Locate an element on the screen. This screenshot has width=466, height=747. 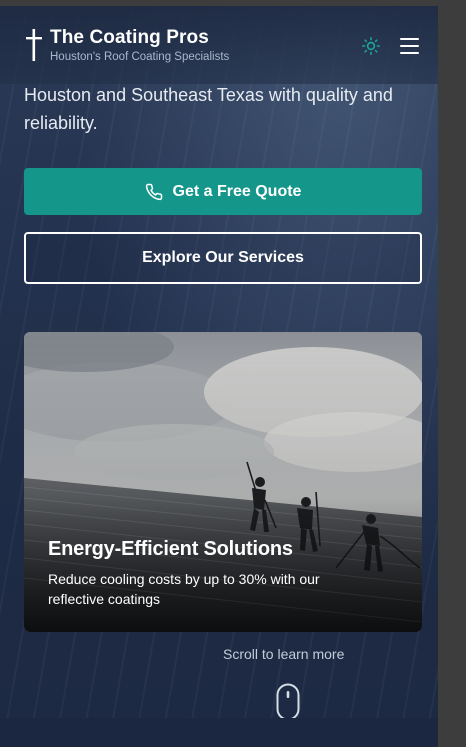
browser-side-panel is located at coordinates (452, 373).